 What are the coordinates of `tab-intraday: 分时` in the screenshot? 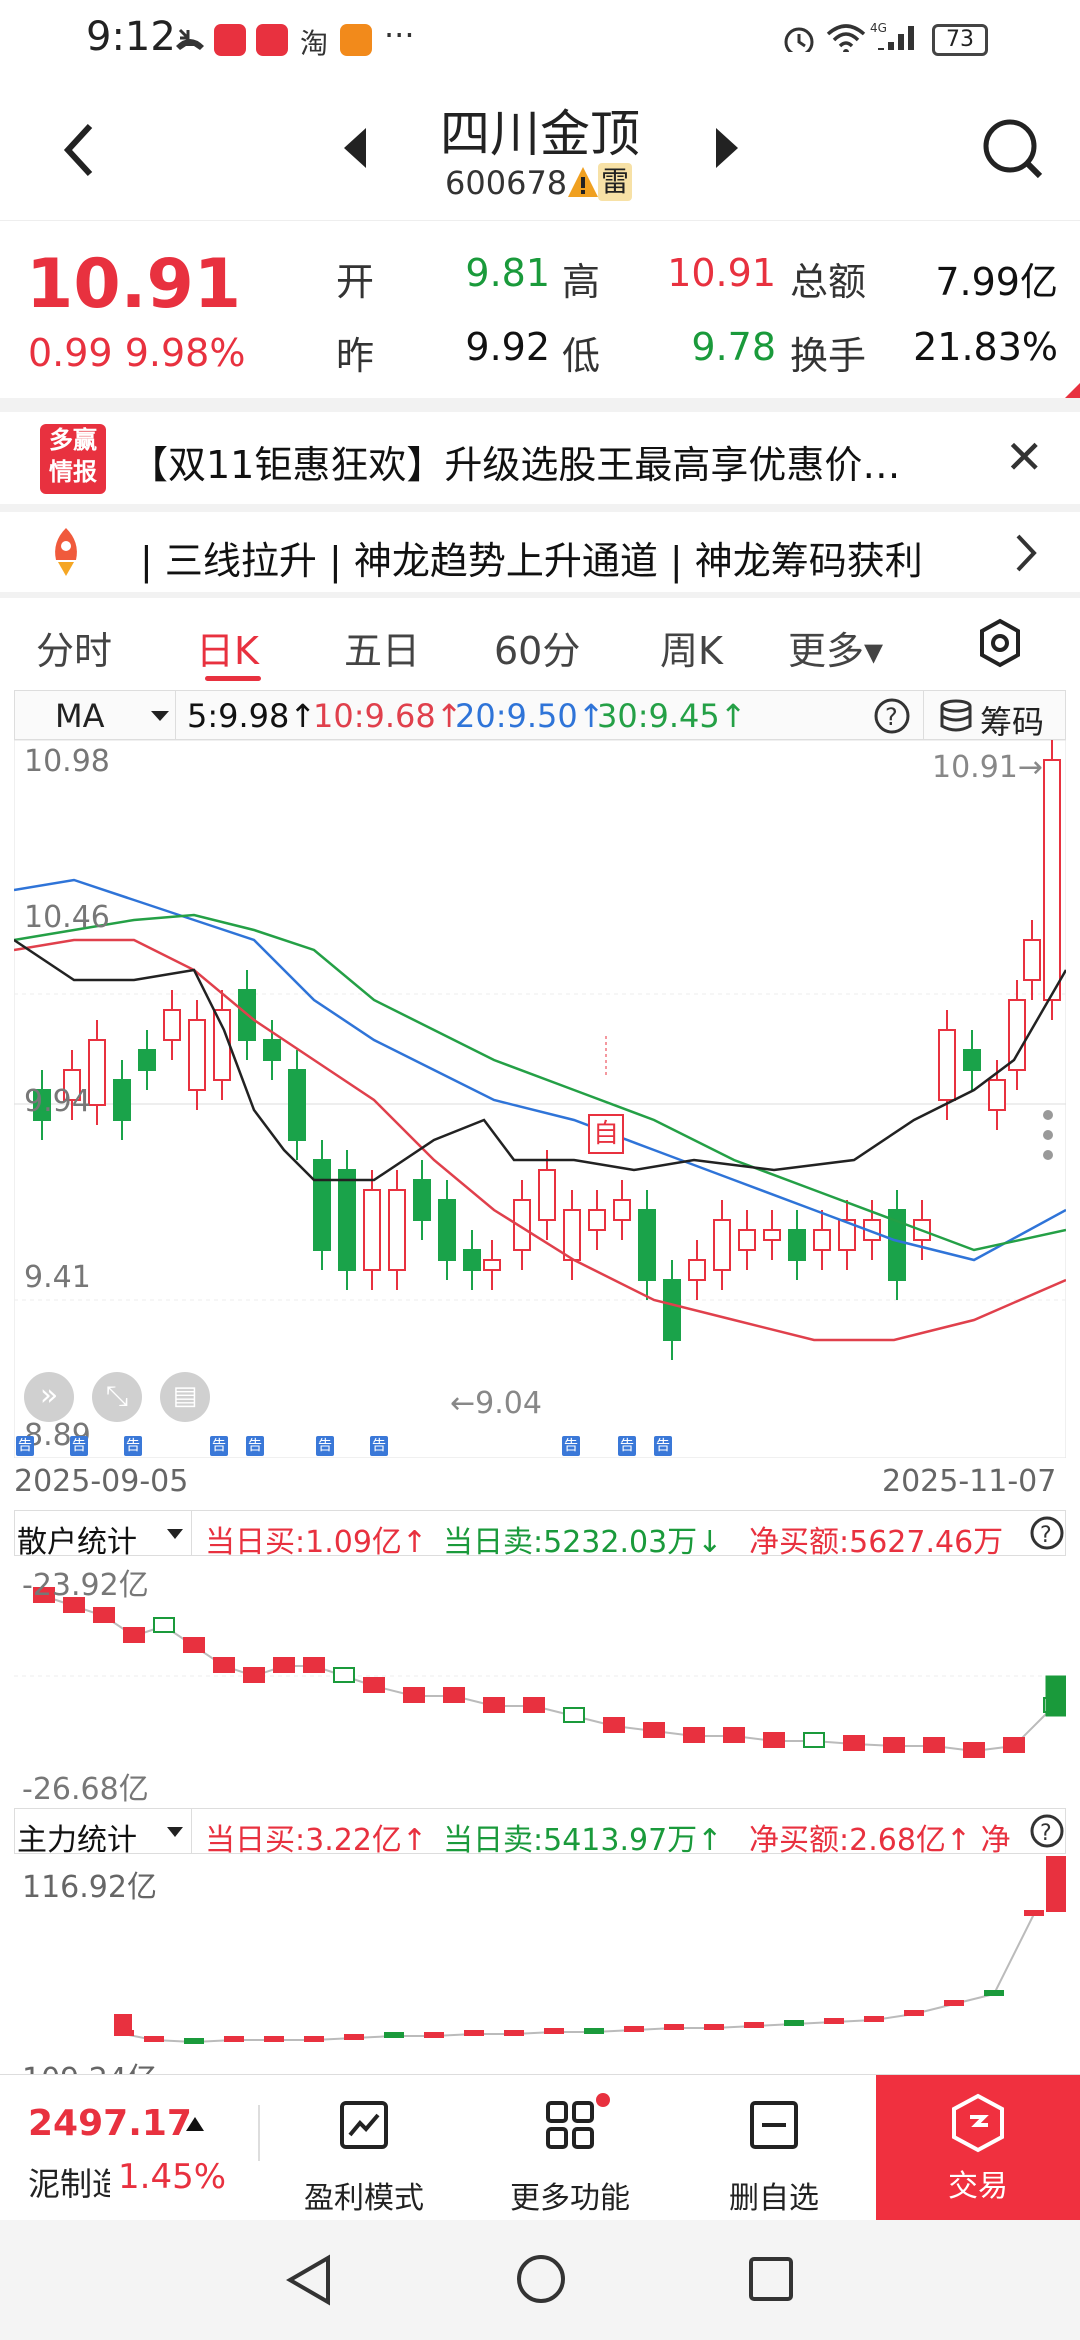 It's located at (74, 647).